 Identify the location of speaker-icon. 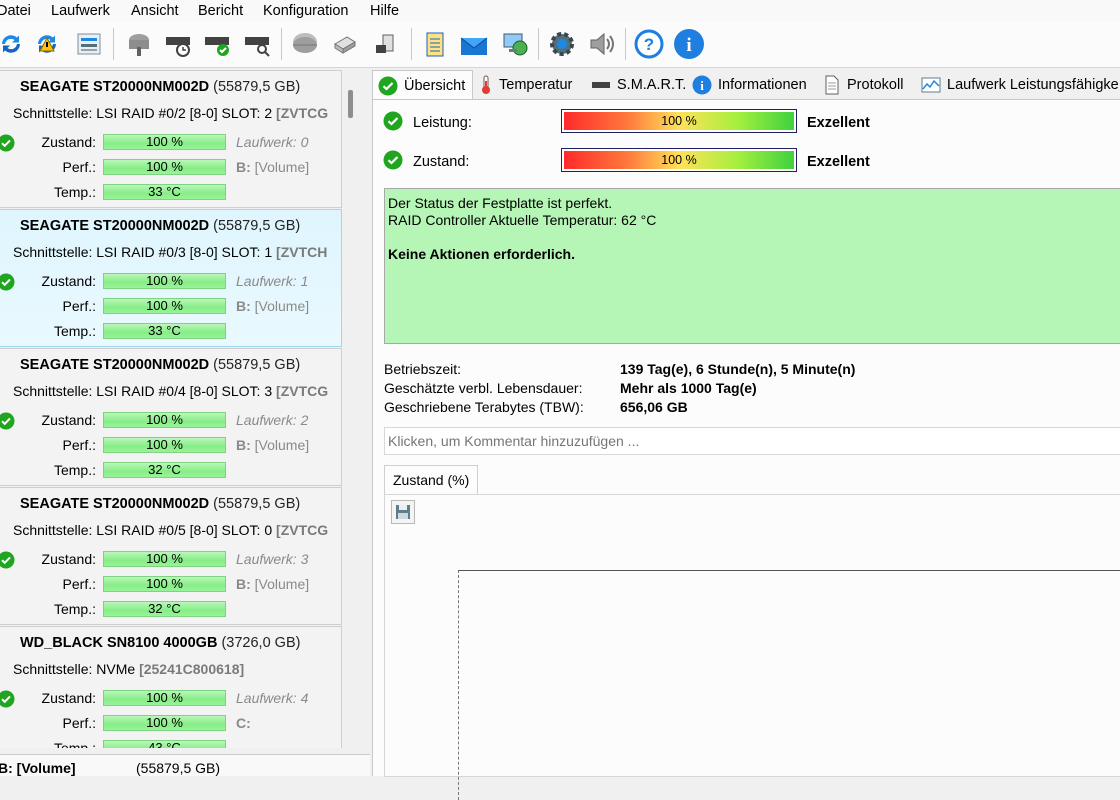
(601, 44).